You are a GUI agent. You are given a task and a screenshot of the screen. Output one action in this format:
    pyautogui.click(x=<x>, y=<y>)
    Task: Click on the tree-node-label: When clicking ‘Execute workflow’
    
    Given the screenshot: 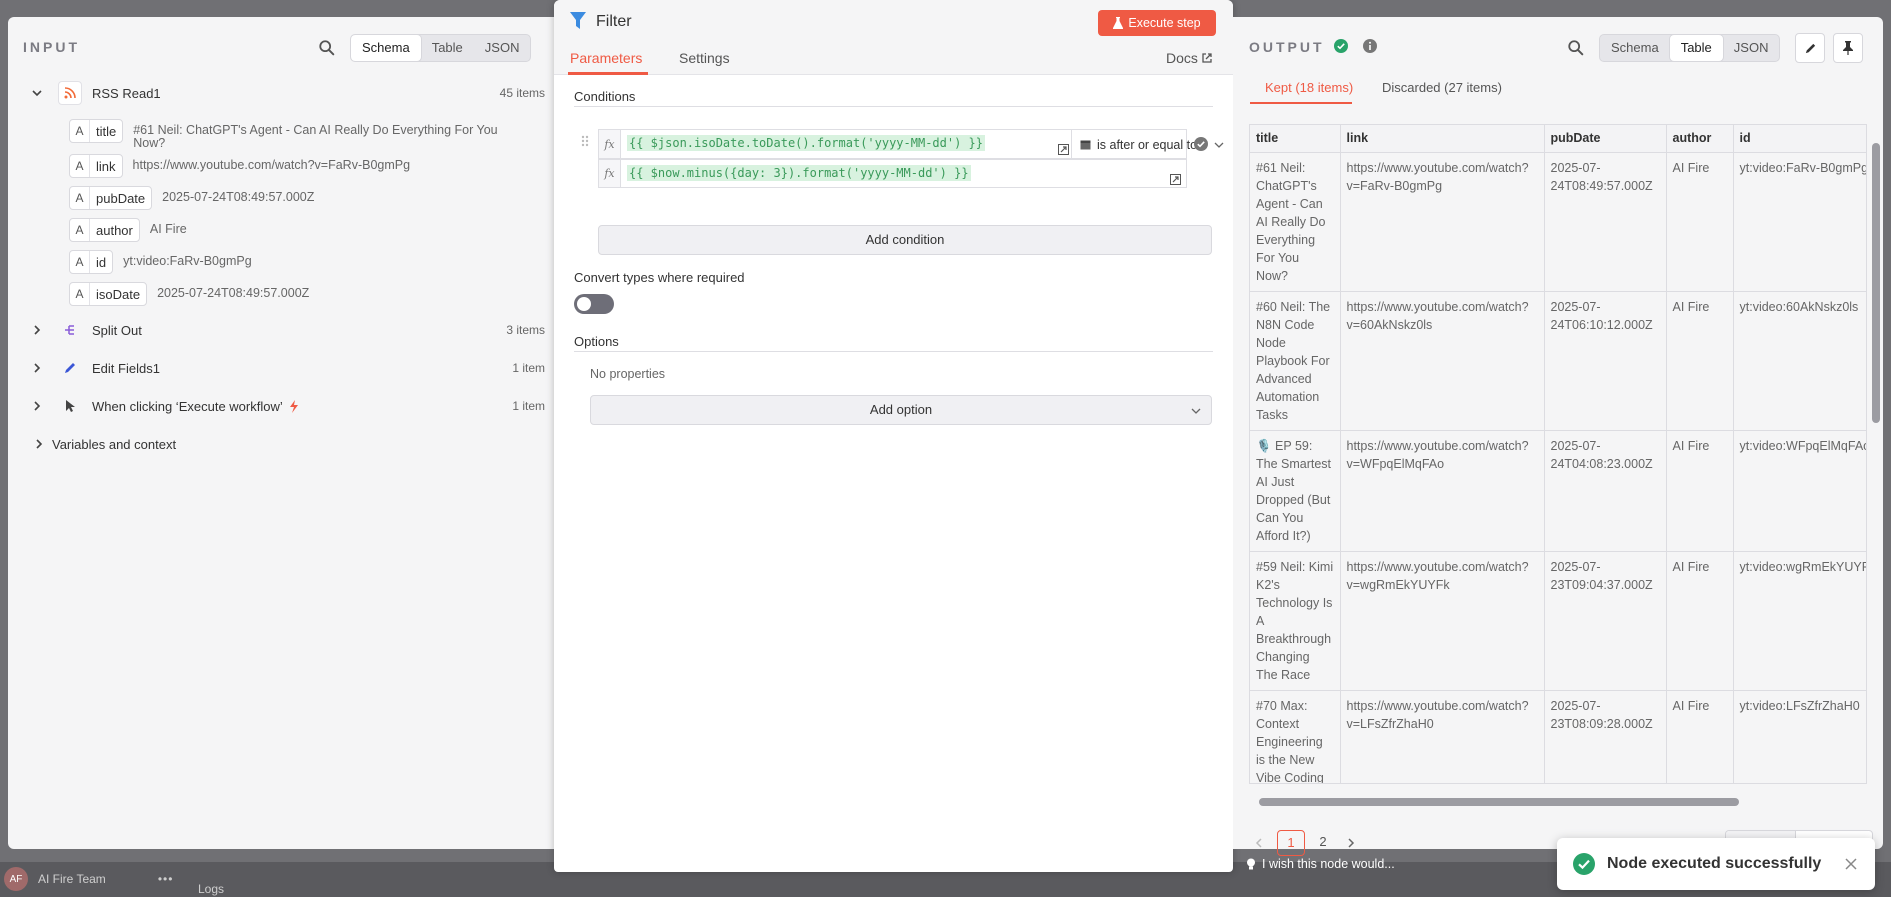 What is the action you would take?
    pyautogui.click(x=187, y=406)
    